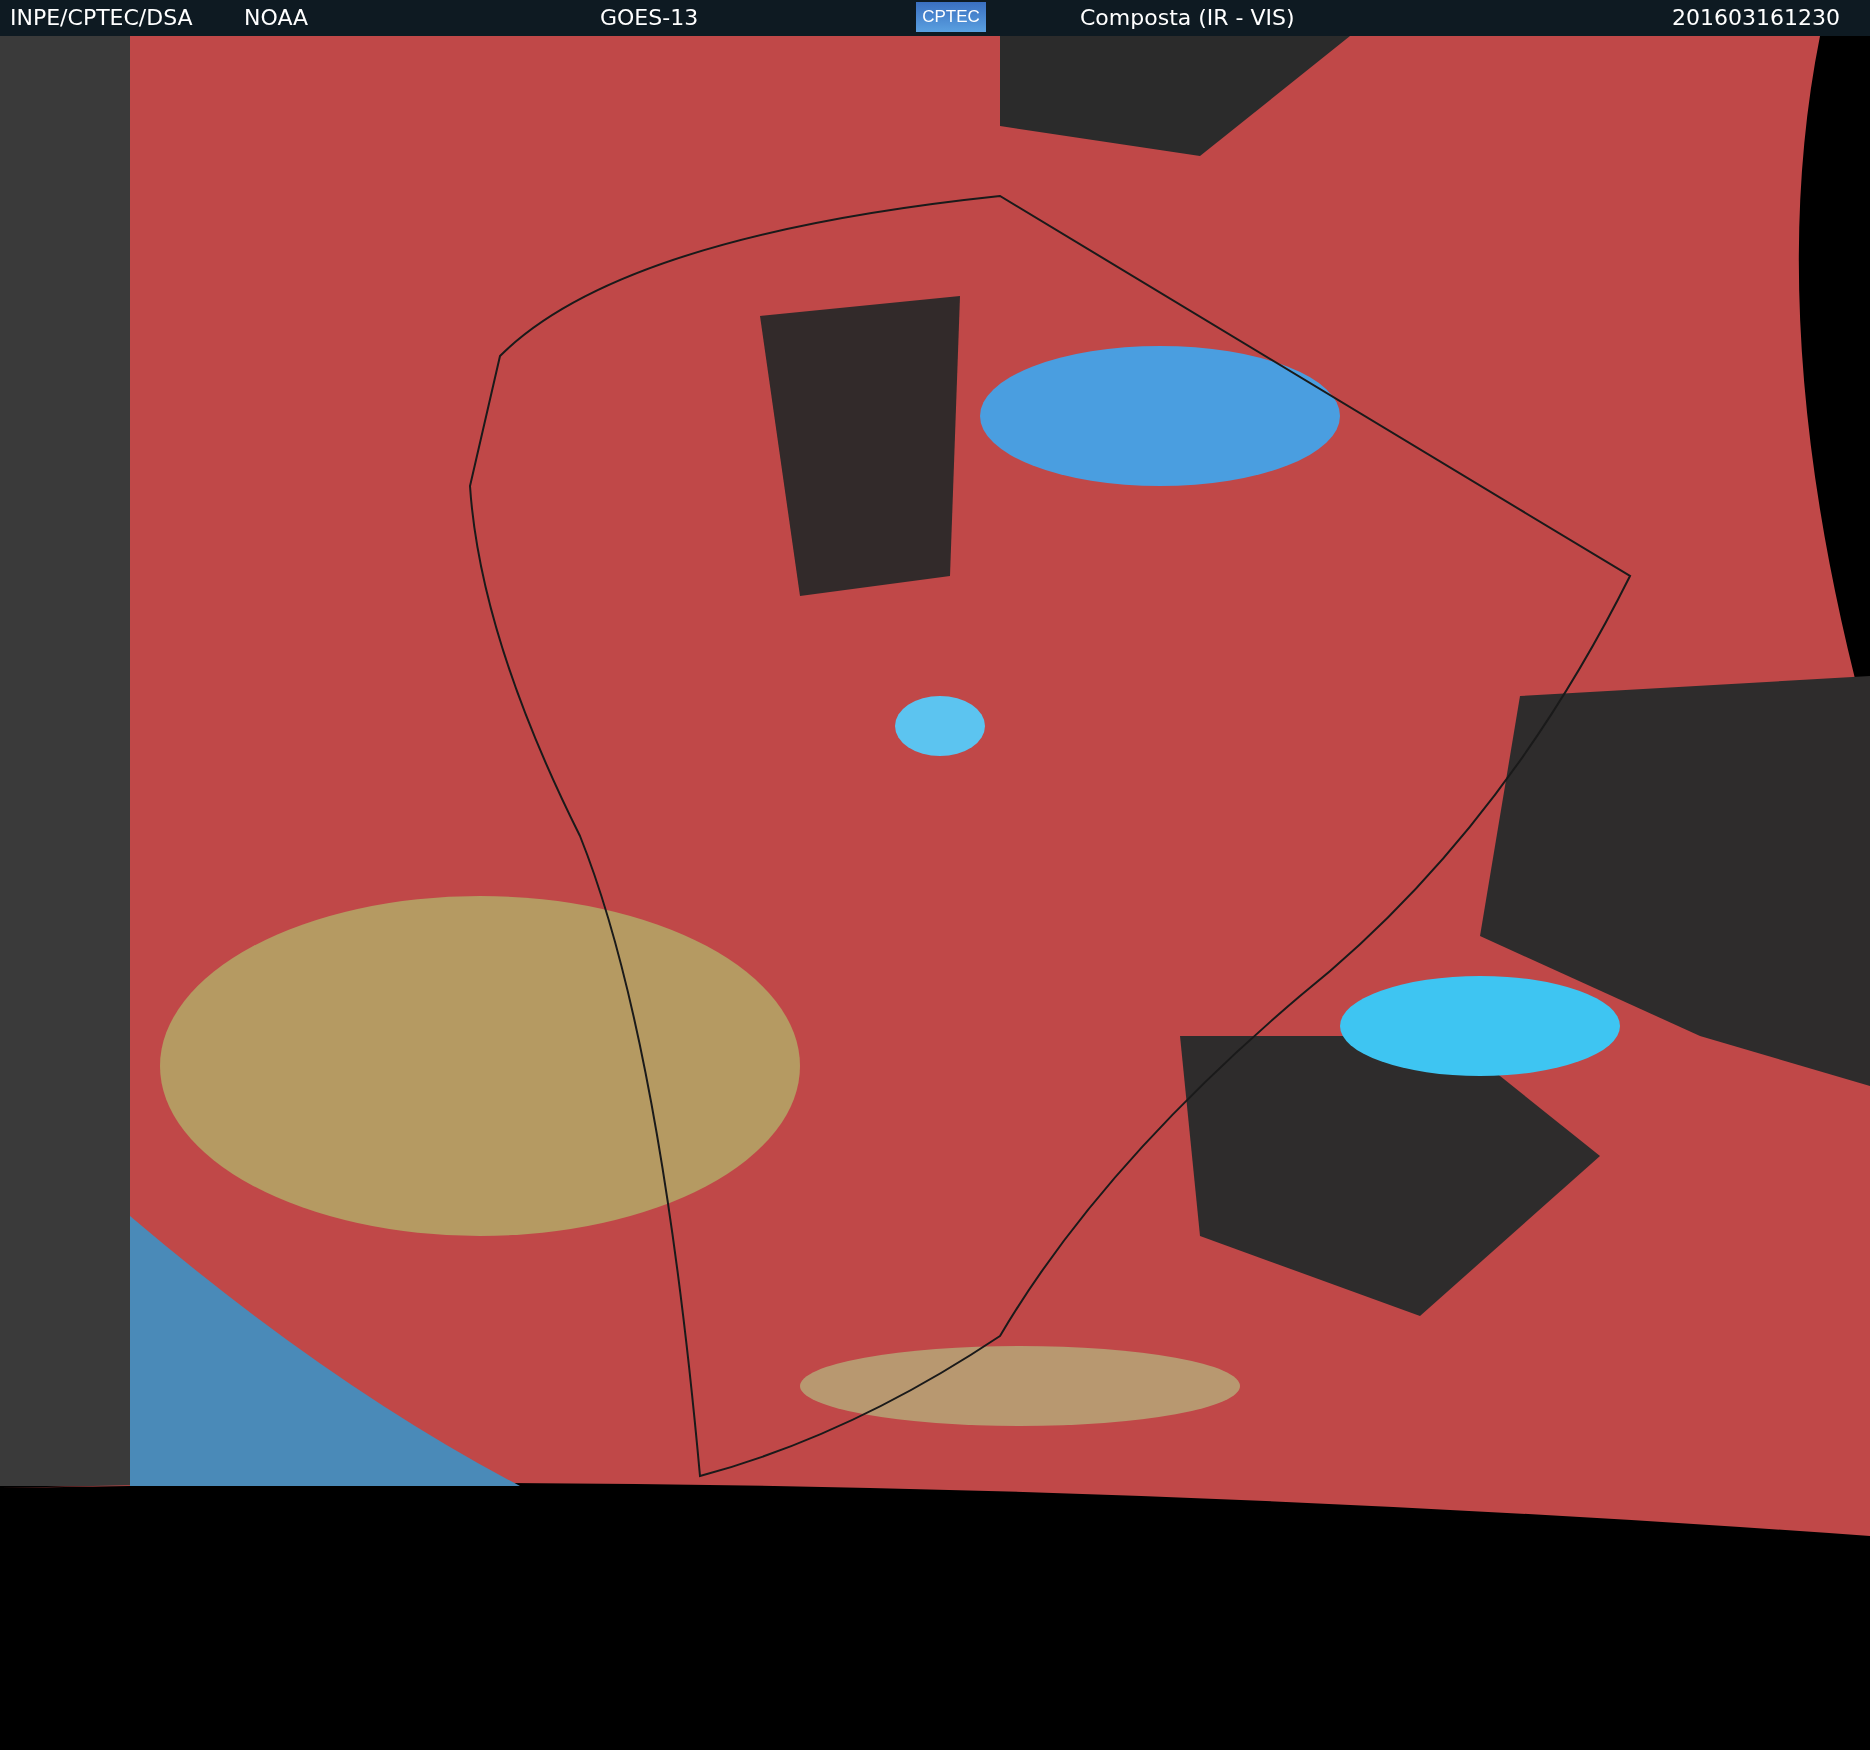 This screenshot has width=1870, height=1750. What do you see at coordinates (649, 18) in the screenshot?
I see `header-label: GOES-13` at bounding box center [649, 18].